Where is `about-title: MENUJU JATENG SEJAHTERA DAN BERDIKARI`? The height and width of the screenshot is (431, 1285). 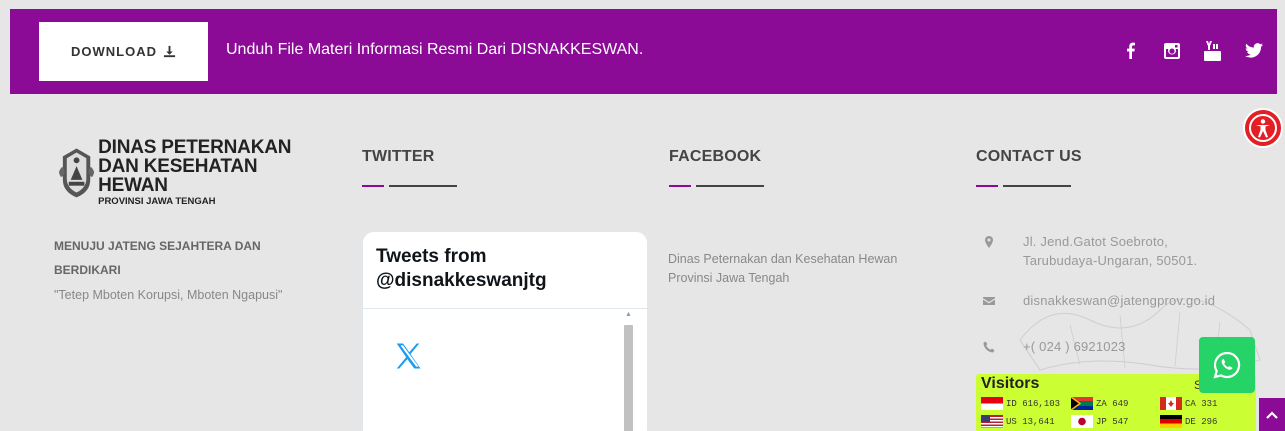
about-title: MENUJU JATENG SEJAHTERA DAN BERDIKARI is located at coordinates (157, 258).